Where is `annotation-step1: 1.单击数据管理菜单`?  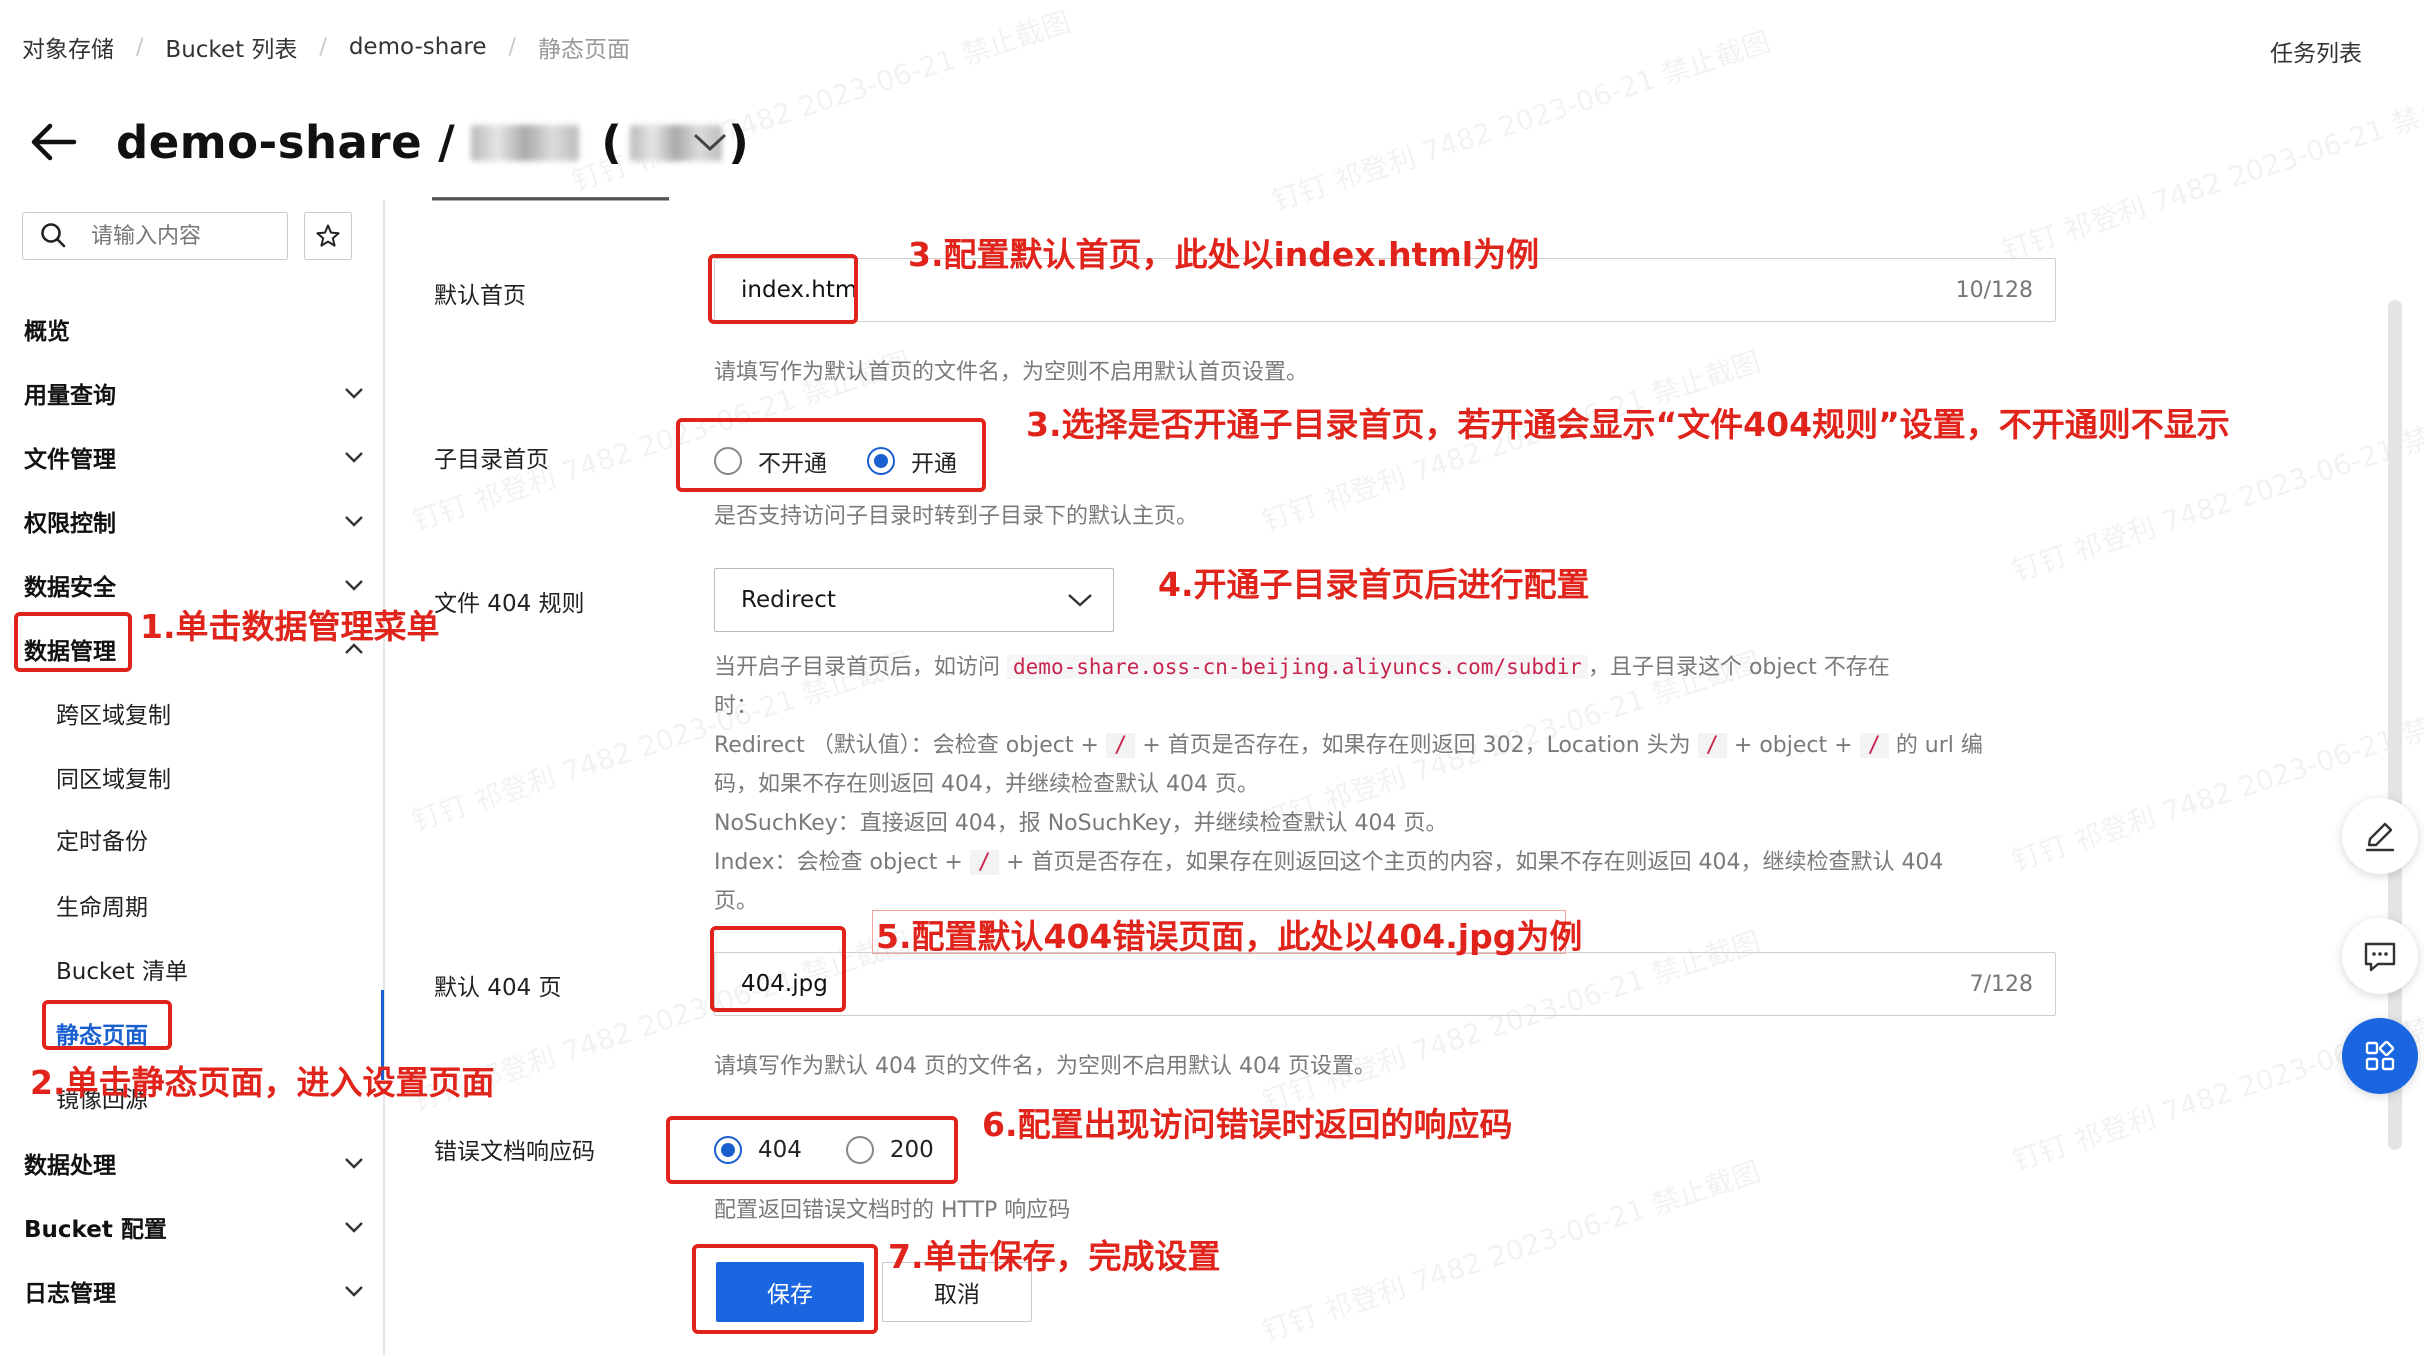 annotation-step1: 1.单击数据管理菜单 is located at coordinates (290, 626).